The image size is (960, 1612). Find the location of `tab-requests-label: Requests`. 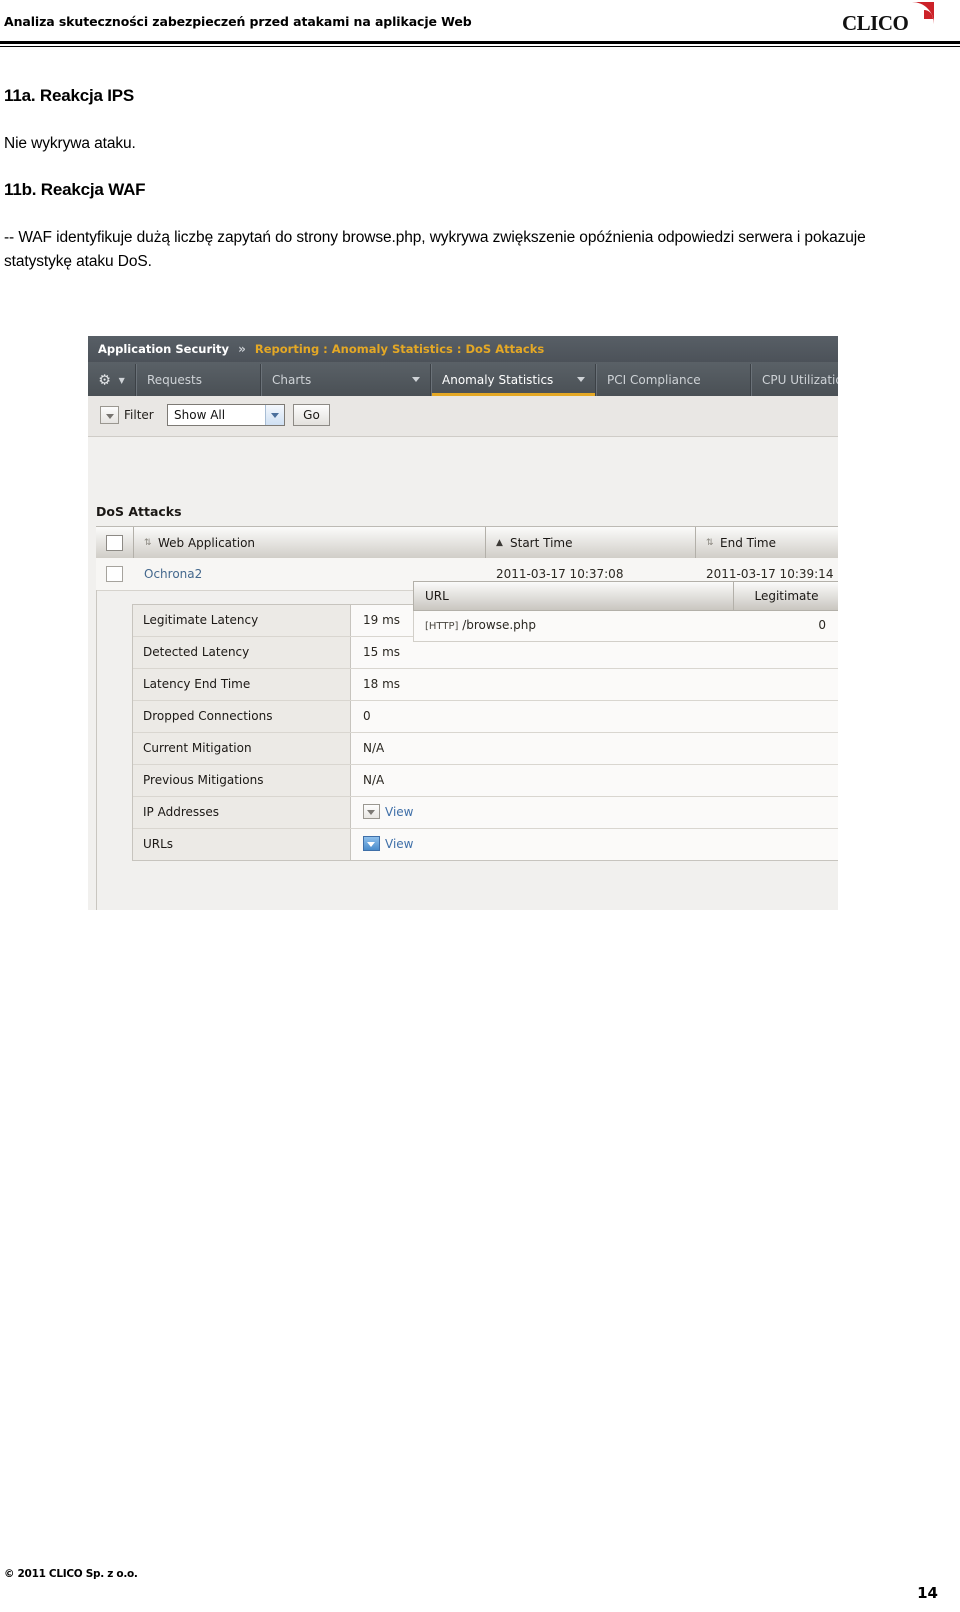

tab-requests-label: Requests is located at coordinates (174, 380).